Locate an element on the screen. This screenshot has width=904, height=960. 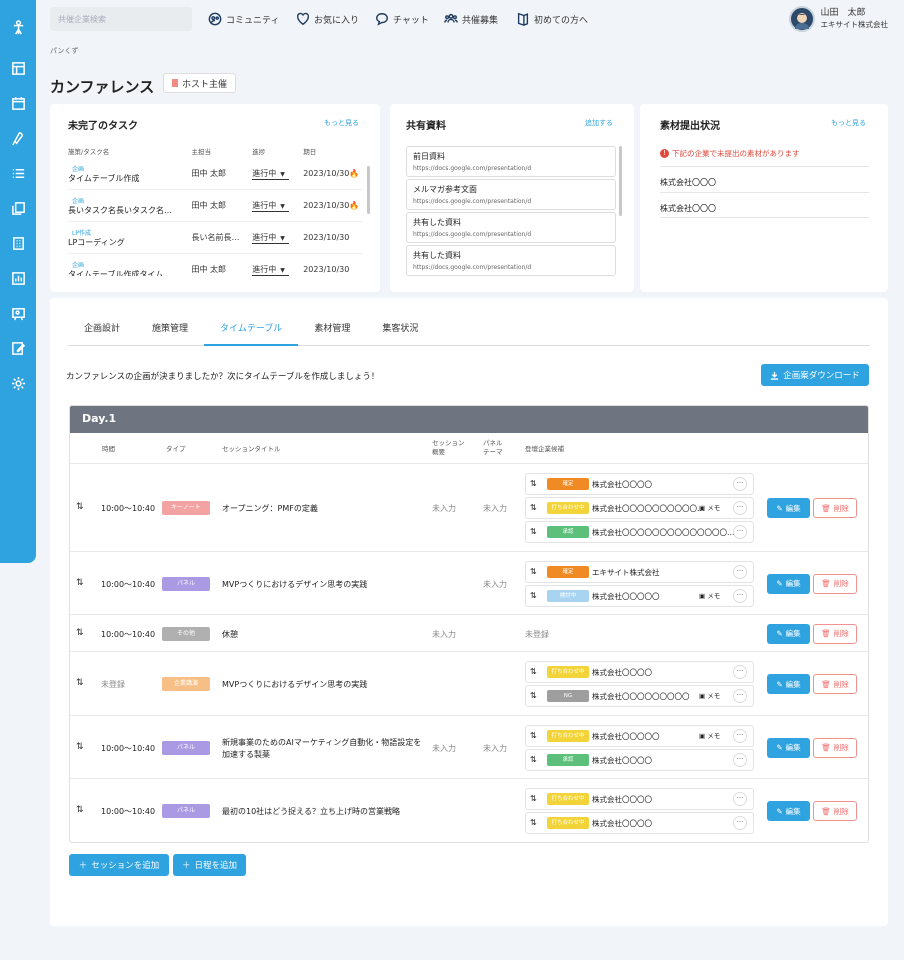
dashboard-icon is located at coordinates (18, 68).